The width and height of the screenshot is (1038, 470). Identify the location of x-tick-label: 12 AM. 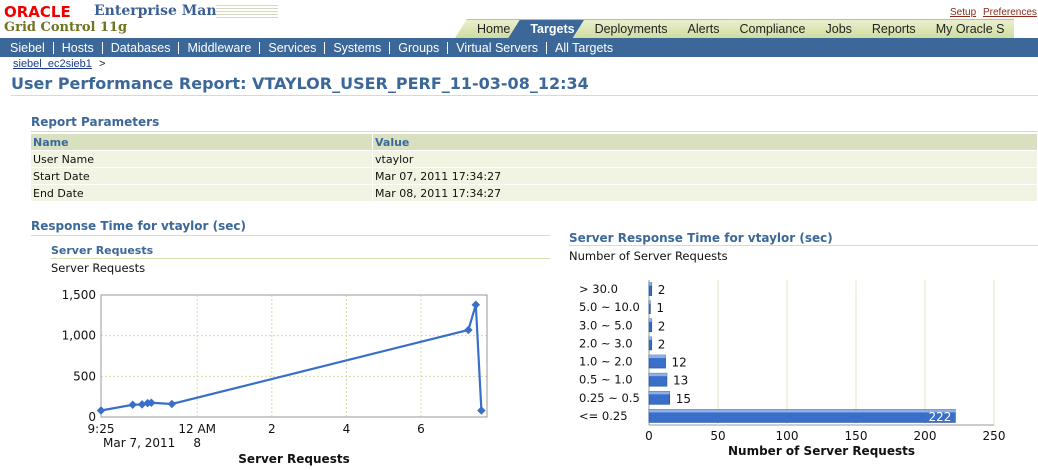
(197, 429).